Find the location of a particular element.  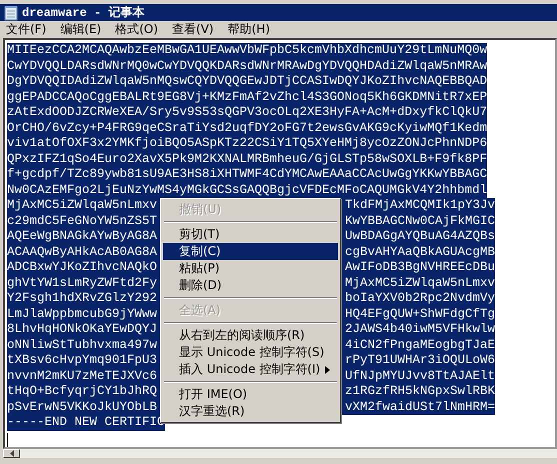

context-menu-item: 打开 IME(O) is located at coordinates (250, 394).